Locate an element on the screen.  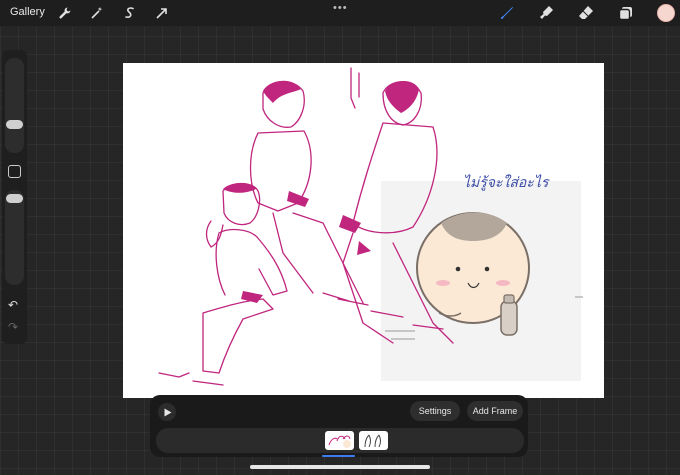
frame-timeline is located at coordinates (340, 440).